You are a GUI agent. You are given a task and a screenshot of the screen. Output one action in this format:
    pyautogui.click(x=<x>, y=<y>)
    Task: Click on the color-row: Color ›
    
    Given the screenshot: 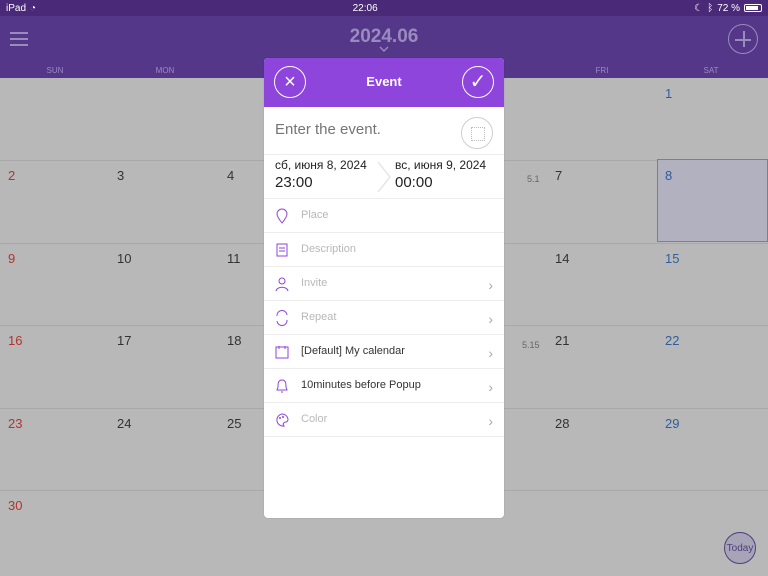 What is the action you would take?
    pyautogui.click(x=384, y=420)
    